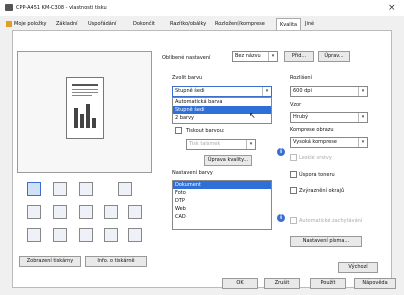 Image resolution: width=404 pixels, height=295 pixels. I want to click on watermark-icon, so click(86, 235).